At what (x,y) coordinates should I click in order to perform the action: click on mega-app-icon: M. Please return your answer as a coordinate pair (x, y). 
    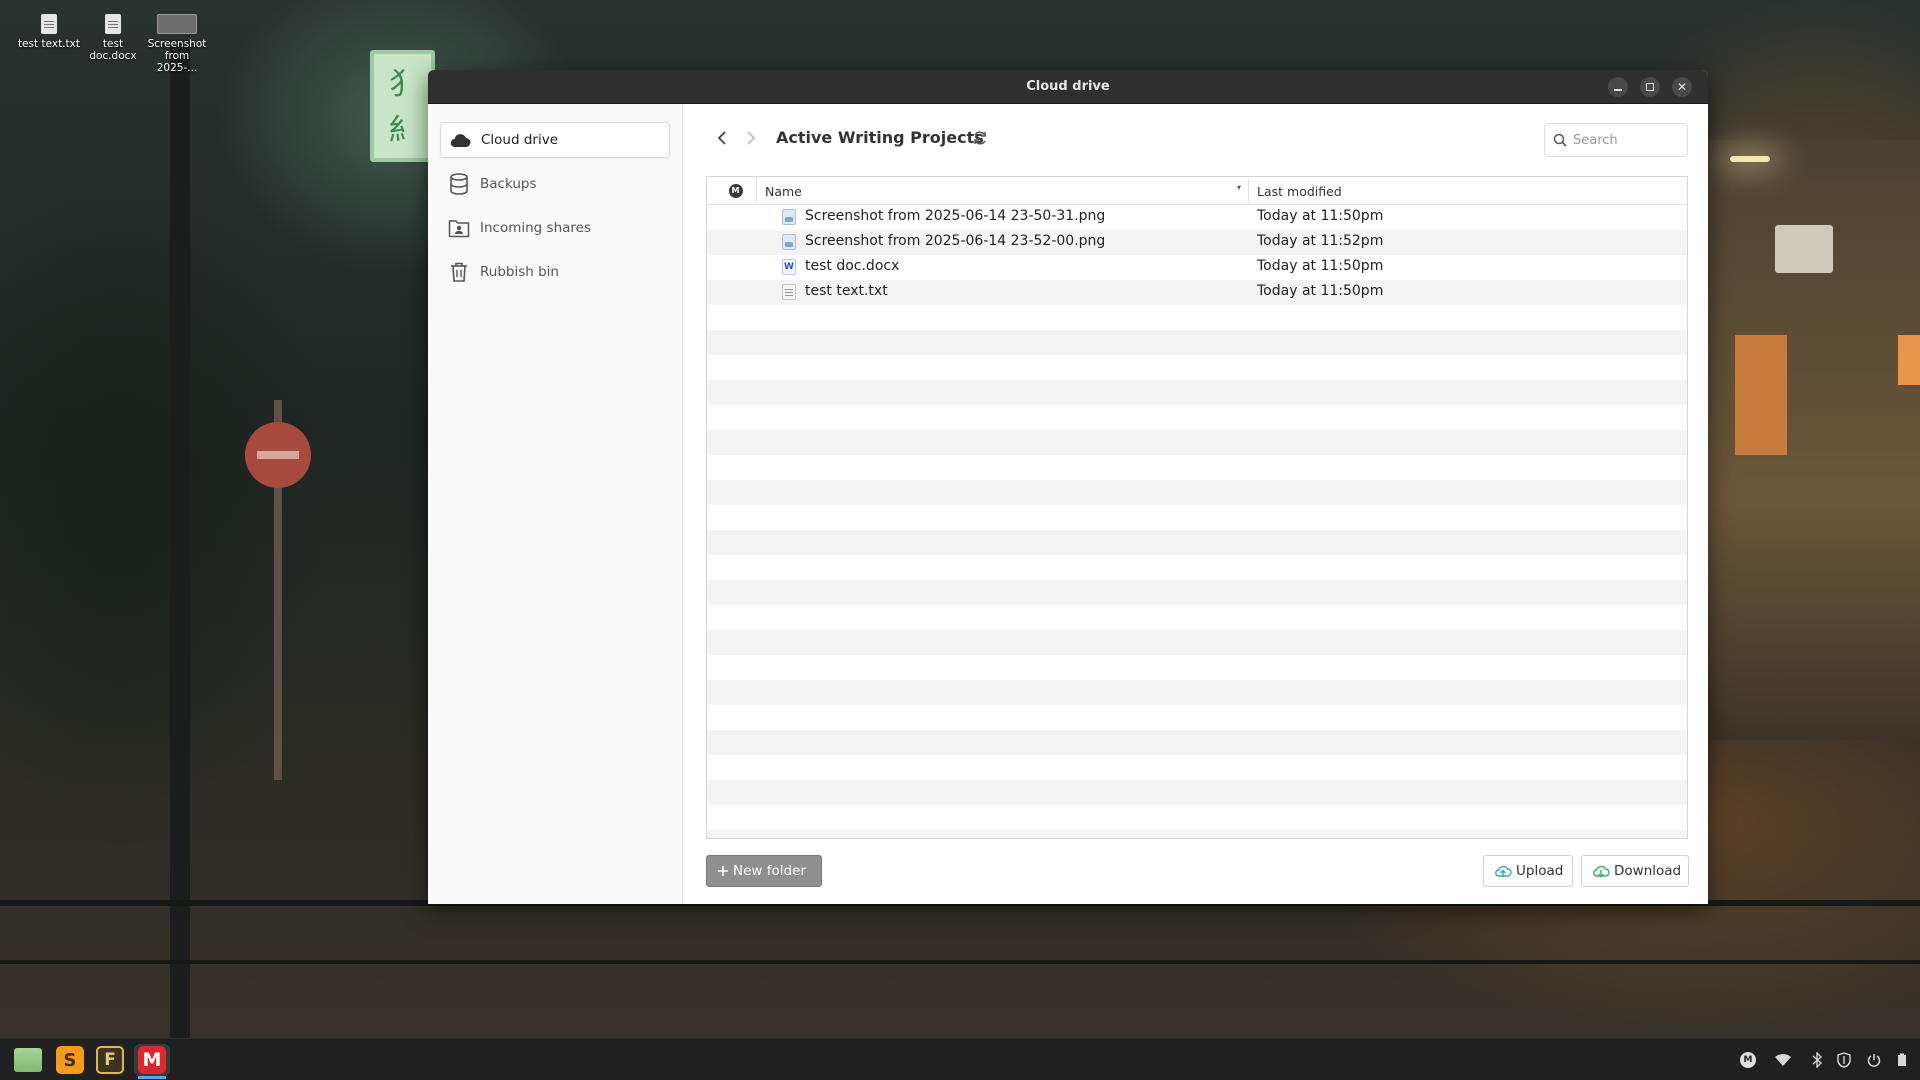
    Looking at the image, I should click on (152, 1060).